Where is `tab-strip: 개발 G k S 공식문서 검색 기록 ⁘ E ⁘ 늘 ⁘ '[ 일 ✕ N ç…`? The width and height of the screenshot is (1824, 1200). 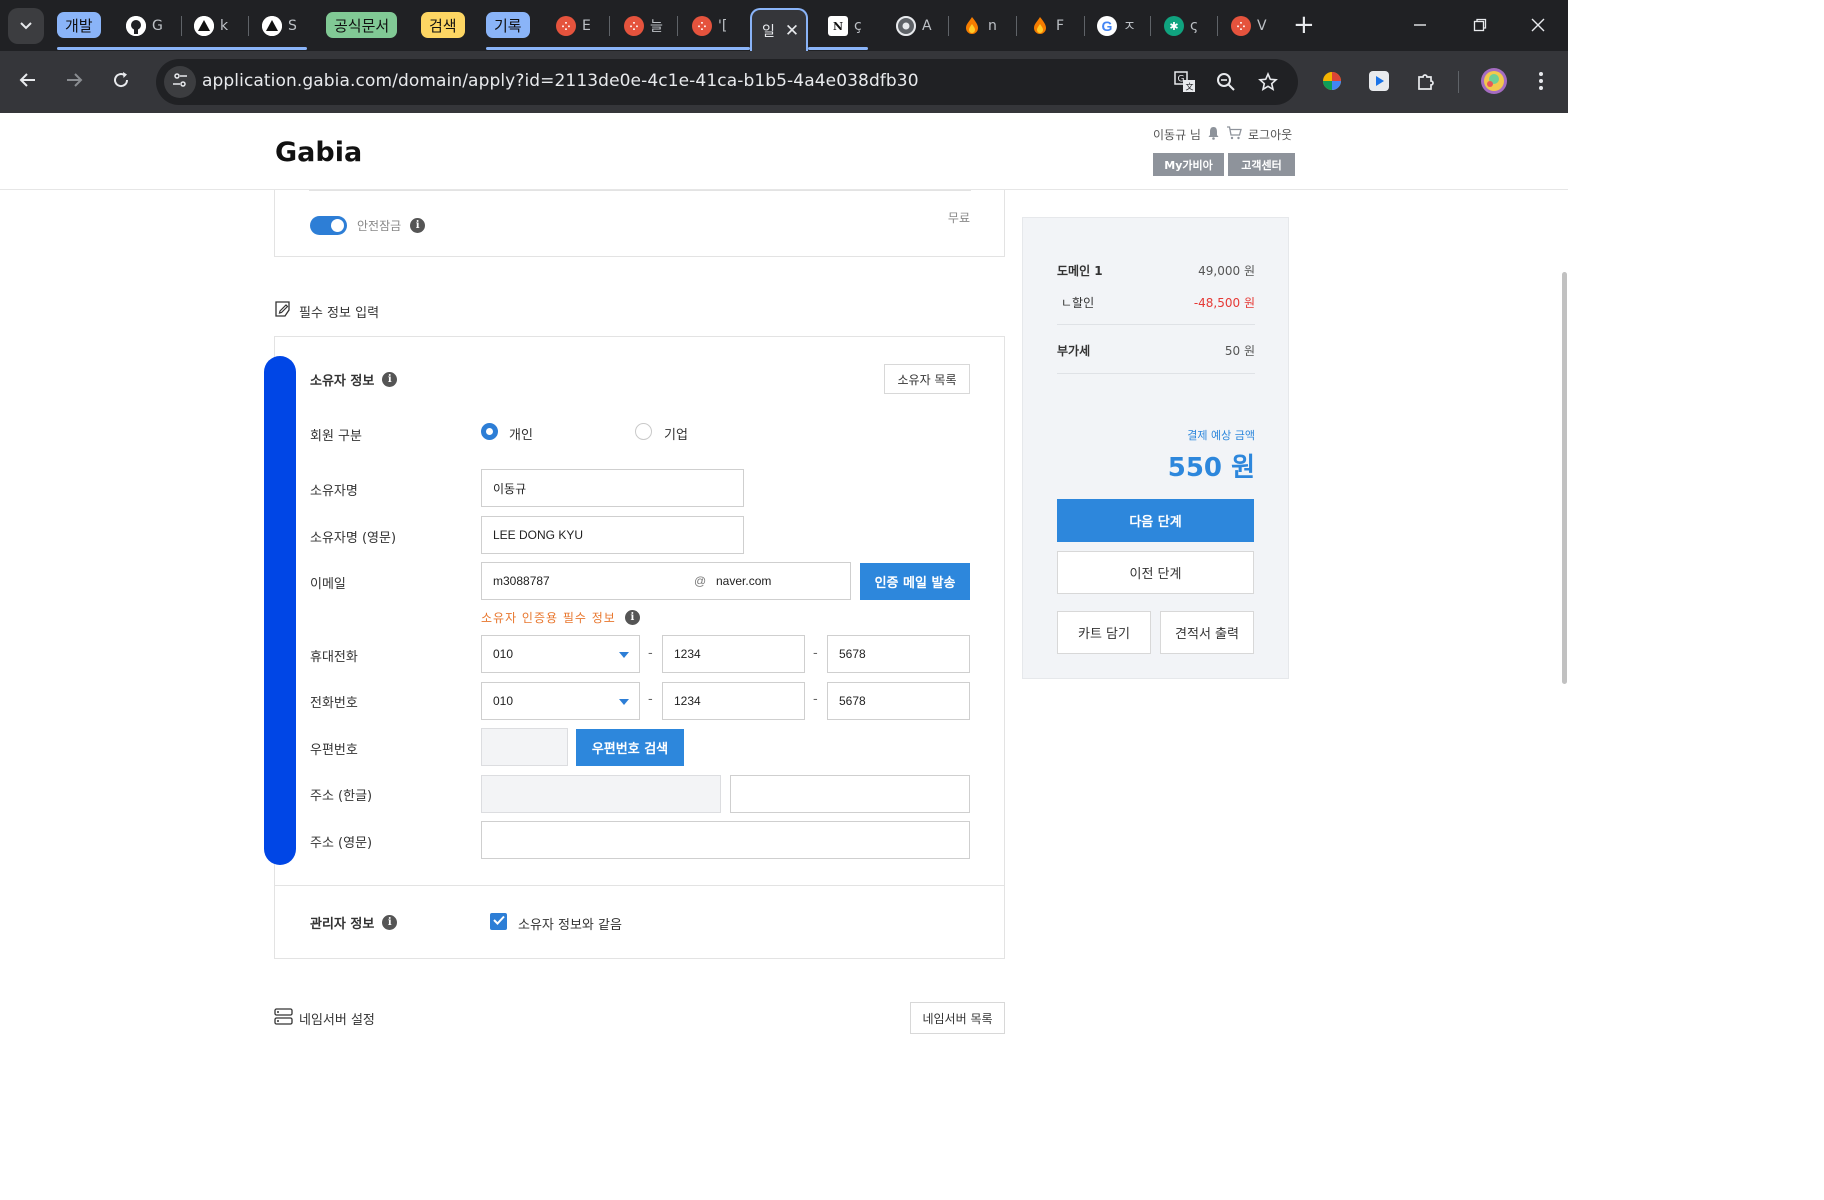 tab-strip: 개발 G k S 공식문서 검색 기록 ⁘ E ⁘ 늘 ⁘ '[ 일 ✕ N ç… is located at coordinates (784, 26).